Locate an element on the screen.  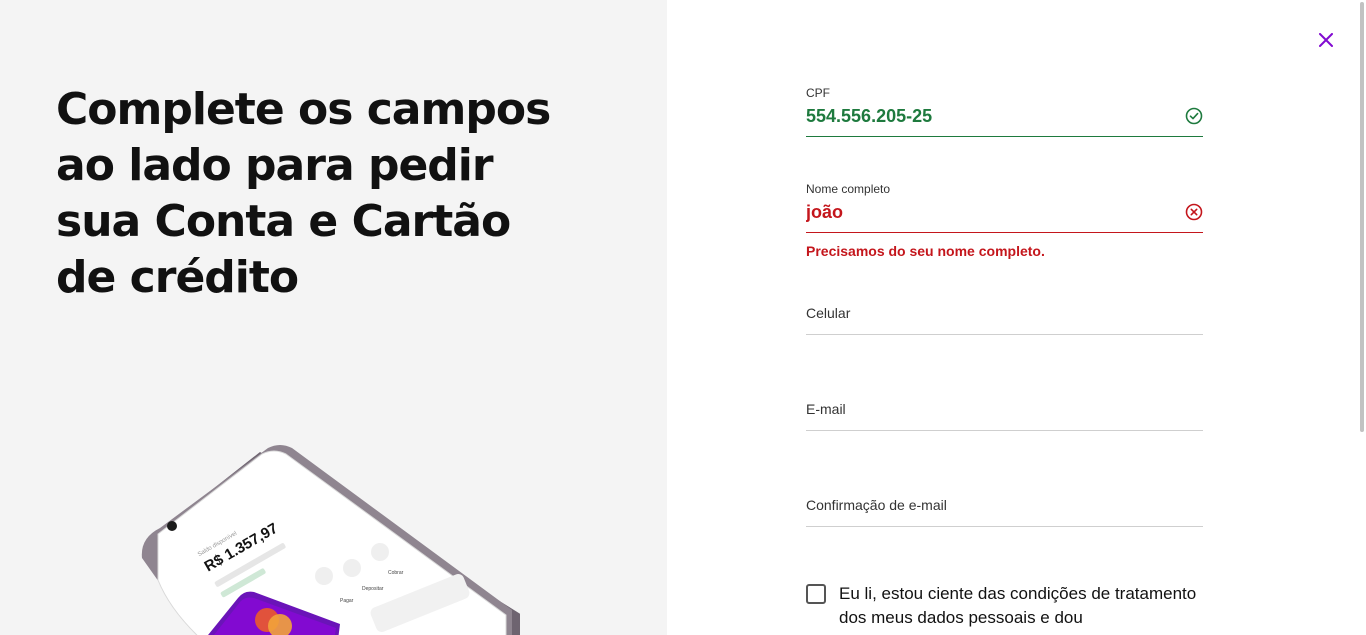
cpf-input is located at coordinates (986, 116).